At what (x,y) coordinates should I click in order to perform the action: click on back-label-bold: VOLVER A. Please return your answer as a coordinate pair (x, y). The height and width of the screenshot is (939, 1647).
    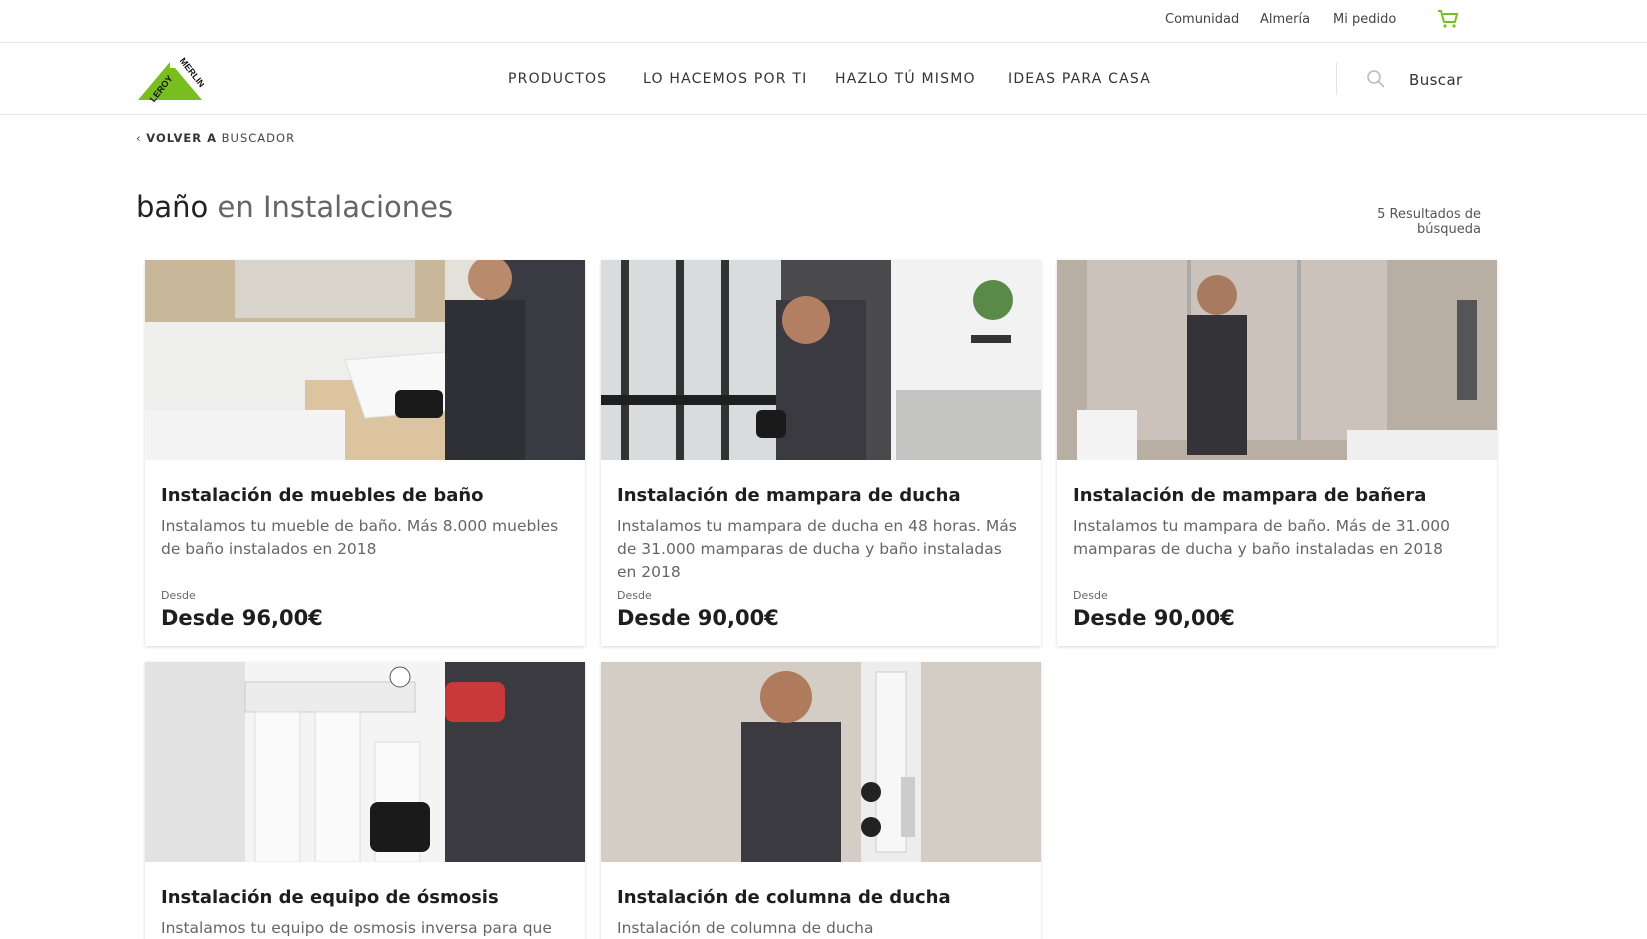
    Looking at the image, I should click on (181, 138).